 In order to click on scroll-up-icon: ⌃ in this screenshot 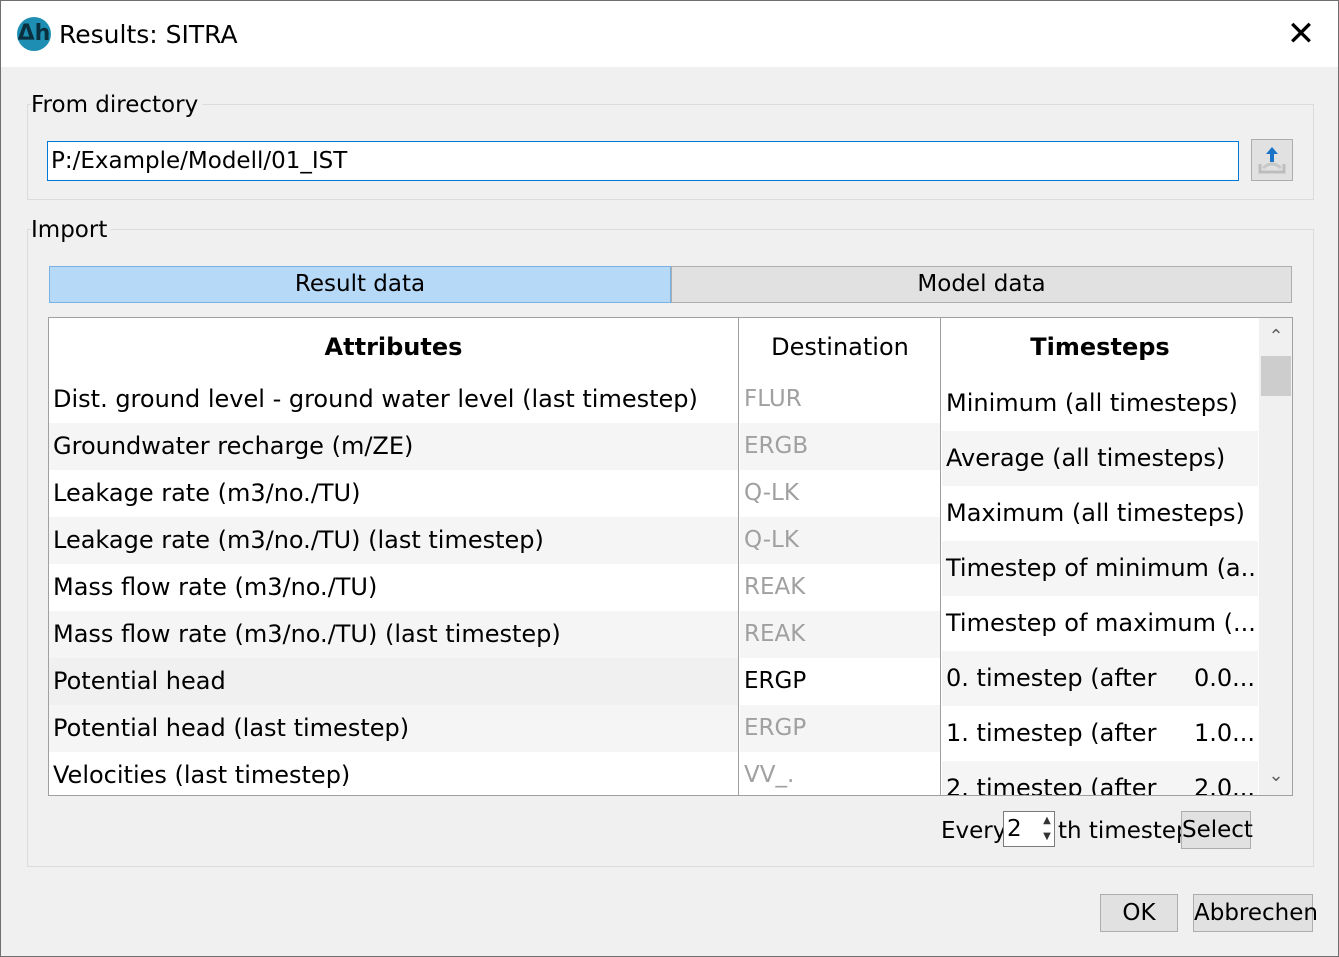, I will do `click(1275, 337)`.